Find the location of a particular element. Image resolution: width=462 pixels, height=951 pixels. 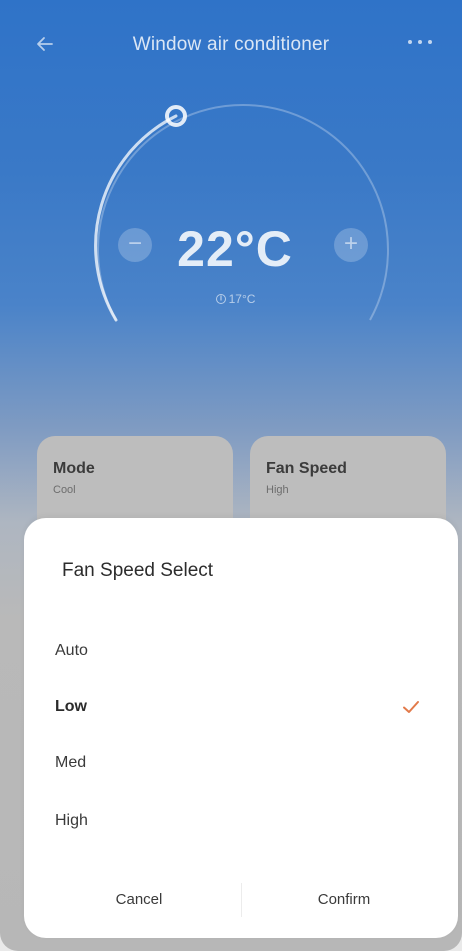

option-med: Med is located at coordinates (241, 764).